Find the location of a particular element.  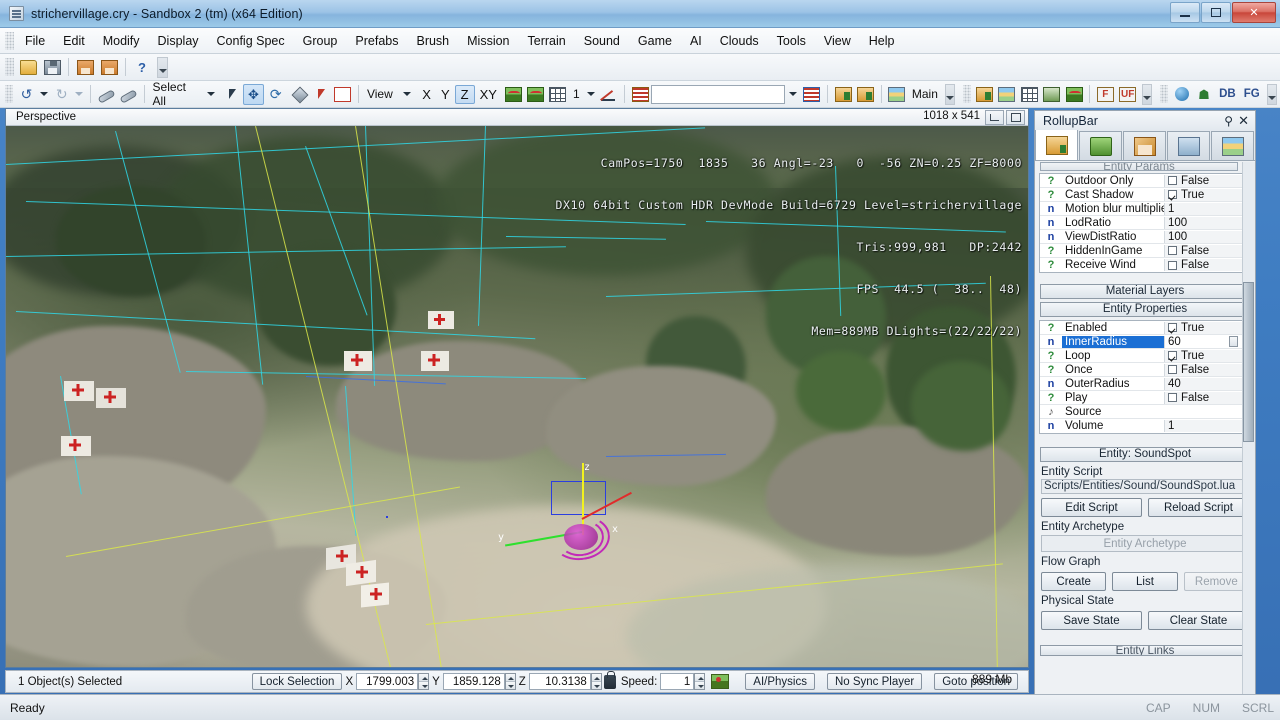

layers-button is located at coordinates (897, 94).